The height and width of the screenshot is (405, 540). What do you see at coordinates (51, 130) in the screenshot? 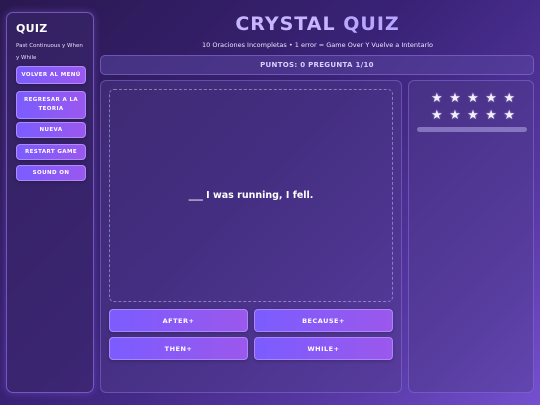
I see `new-button: NUEVA` at bounding box center [51, 130].